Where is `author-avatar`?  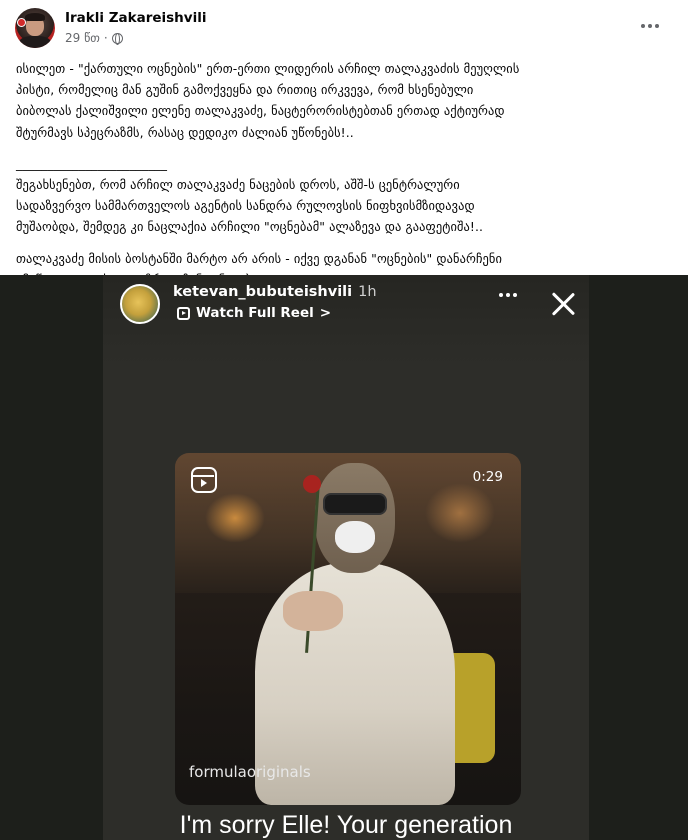
author-avatar is located at coordinates (35, 28).